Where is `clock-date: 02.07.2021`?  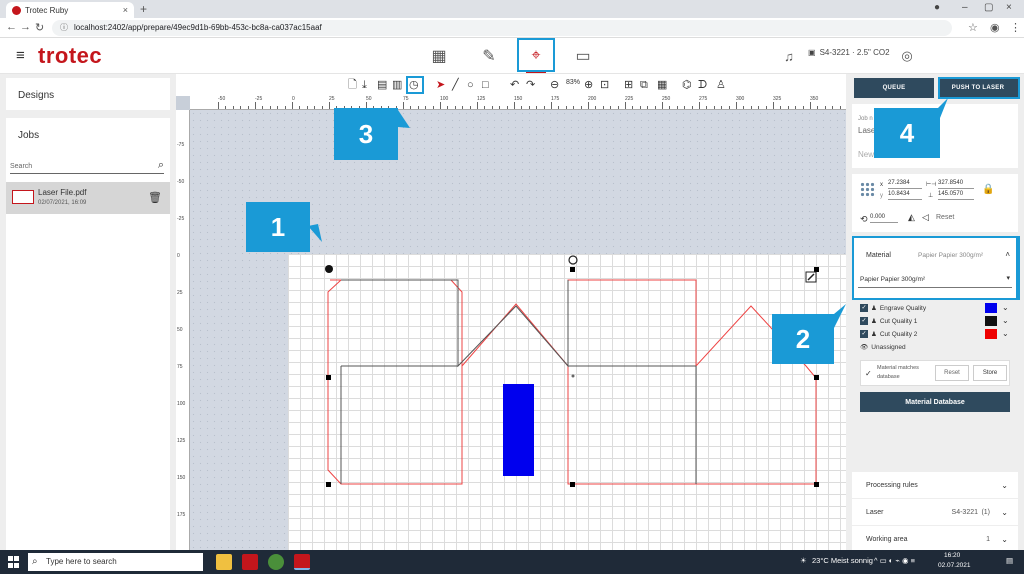
clock-date: 02.07.2021 is located at coordinates (954, 565).